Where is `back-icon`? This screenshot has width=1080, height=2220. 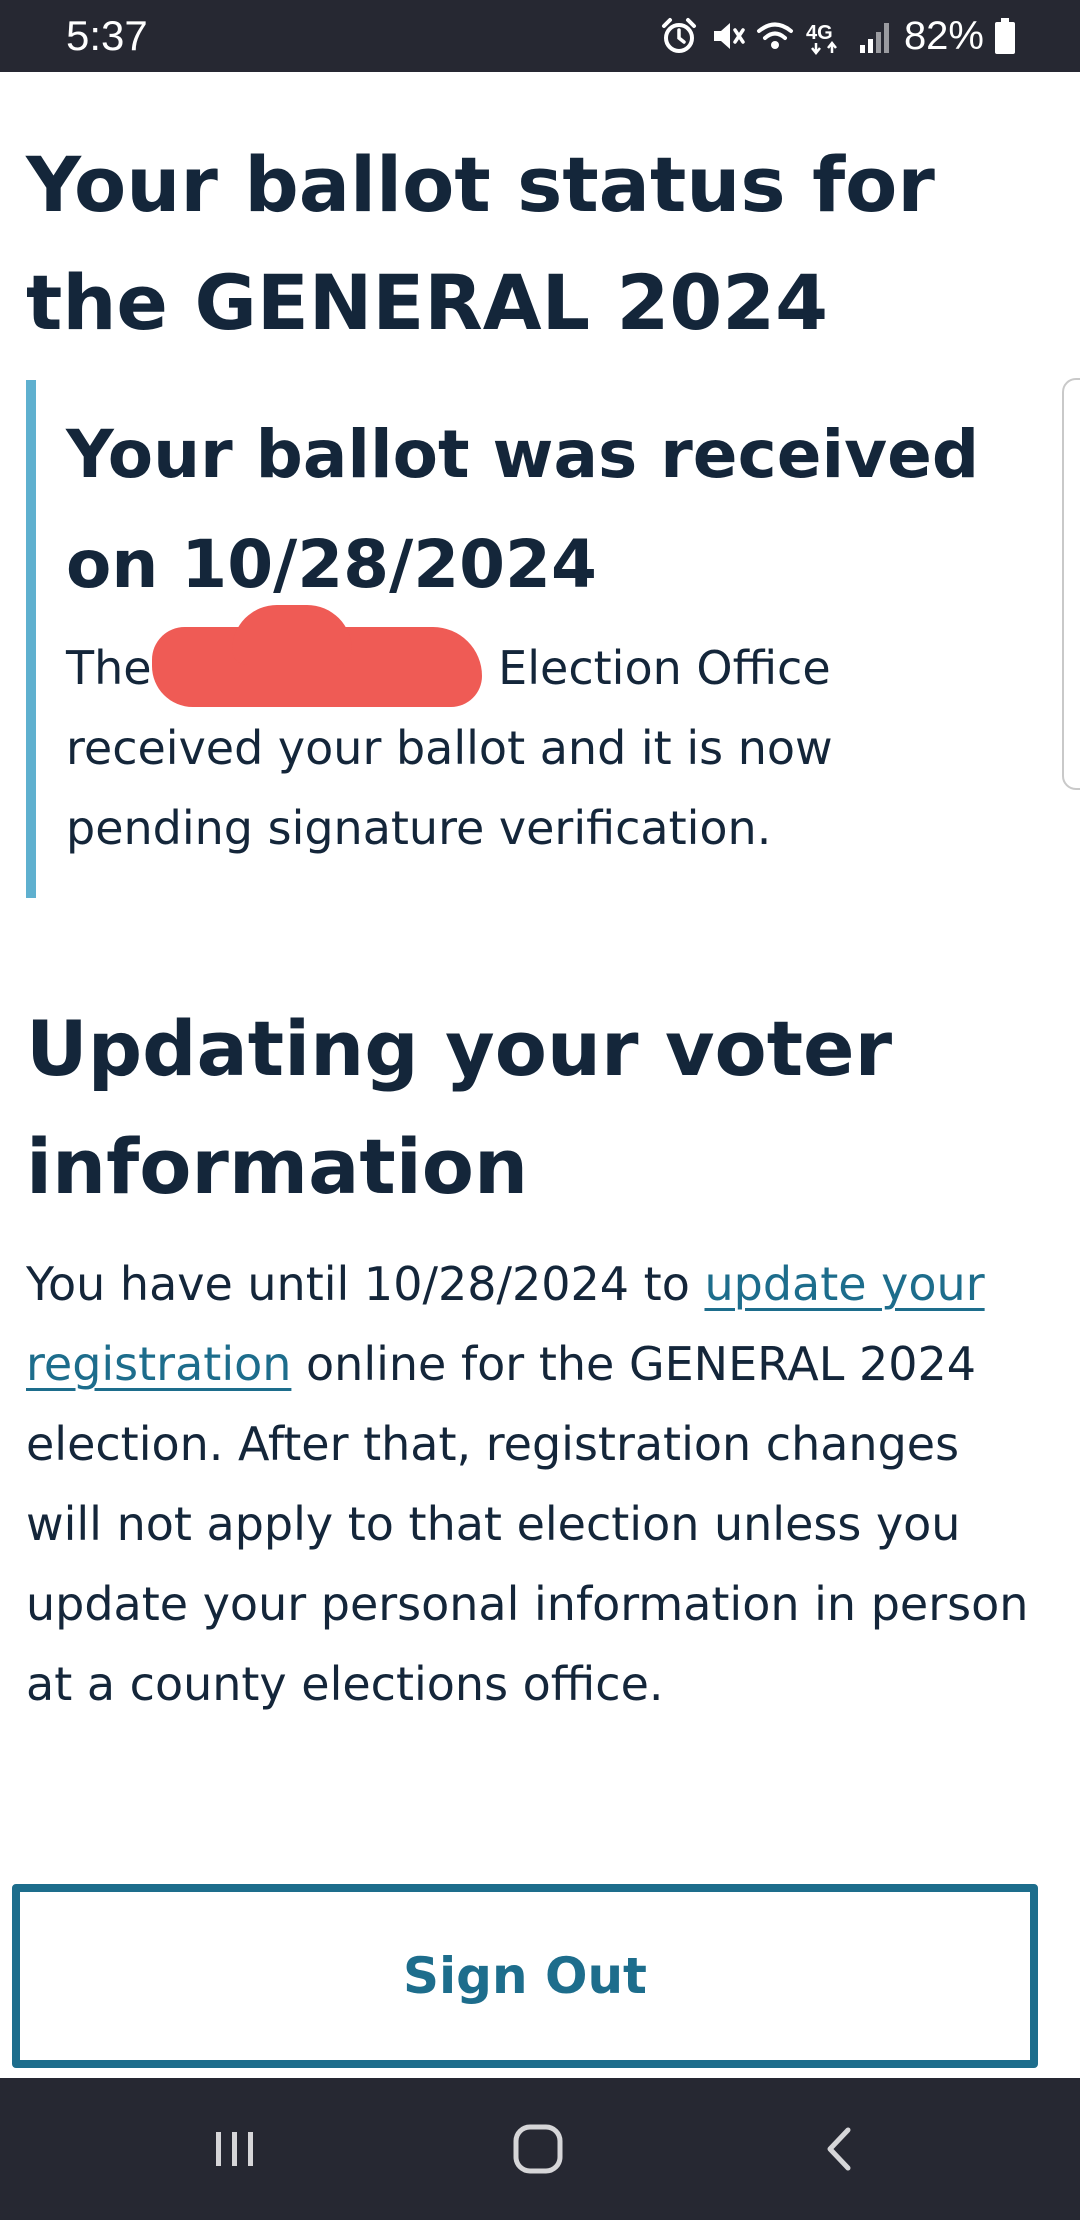
back-icon is located at coordinates (839, 2149).